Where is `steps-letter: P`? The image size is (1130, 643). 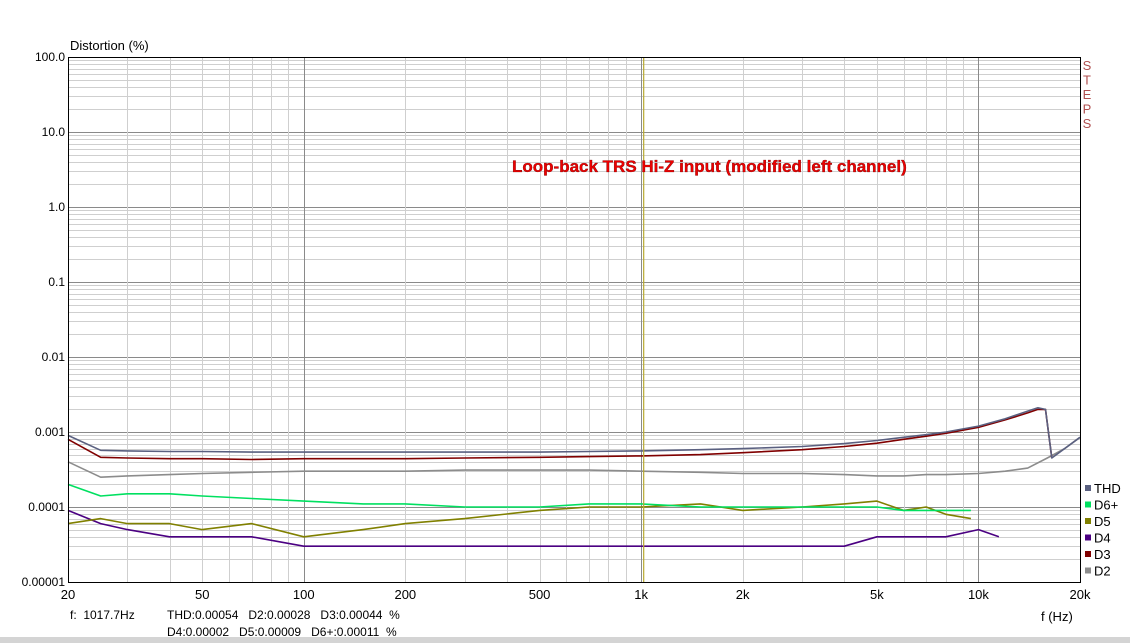 steps-letter: P is located at coordinates (1087, 109).